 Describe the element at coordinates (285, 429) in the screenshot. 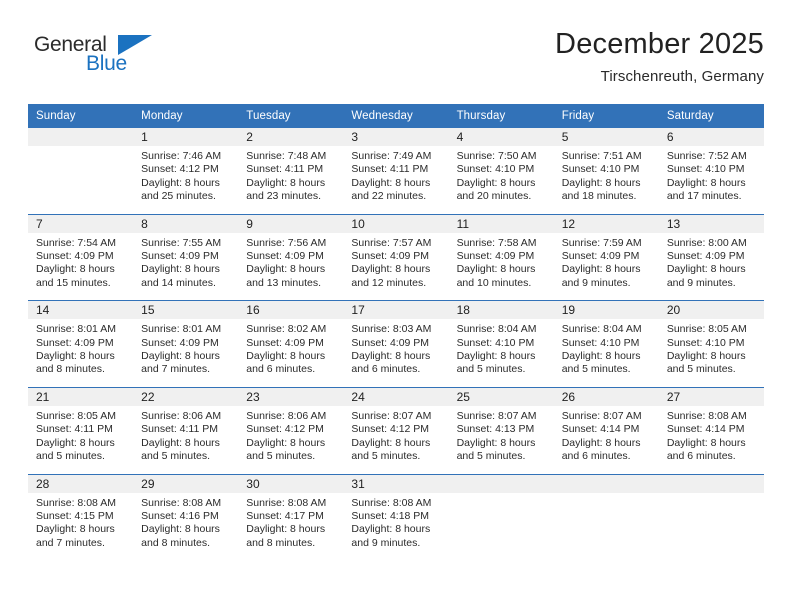

I see `sunset-text: Sunset: 4:12 PM` at that location.